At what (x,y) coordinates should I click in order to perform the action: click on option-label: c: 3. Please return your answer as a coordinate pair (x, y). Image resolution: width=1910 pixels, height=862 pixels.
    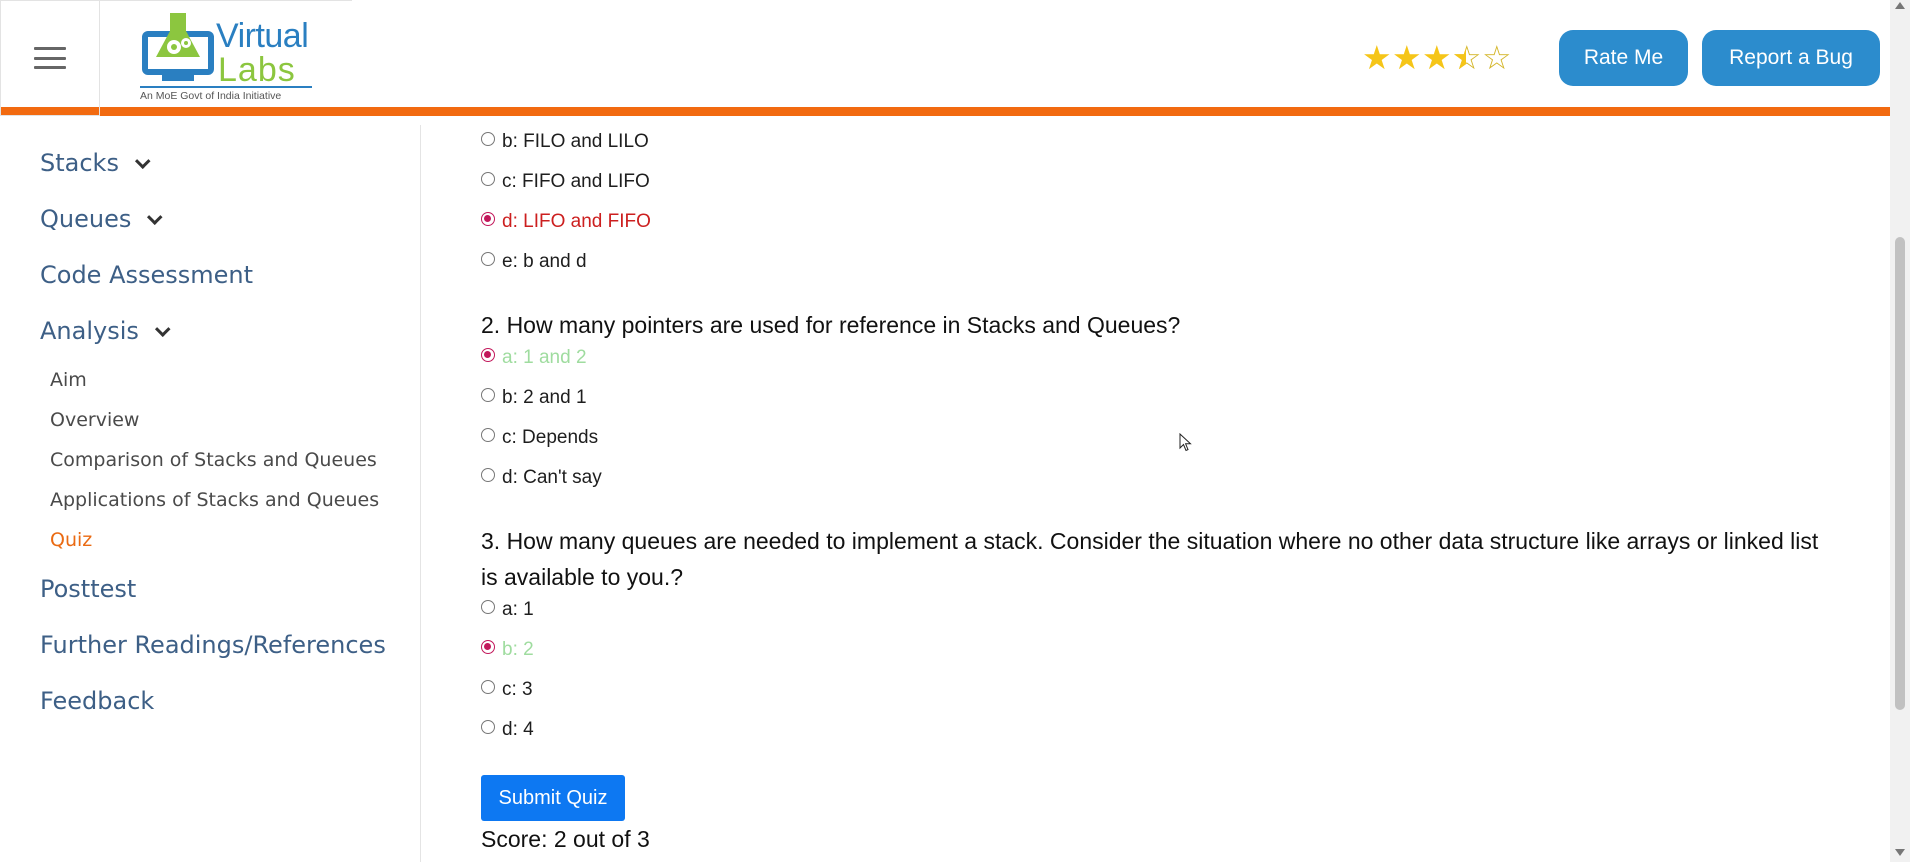
    Looking at the image, I should click on (517, 689).